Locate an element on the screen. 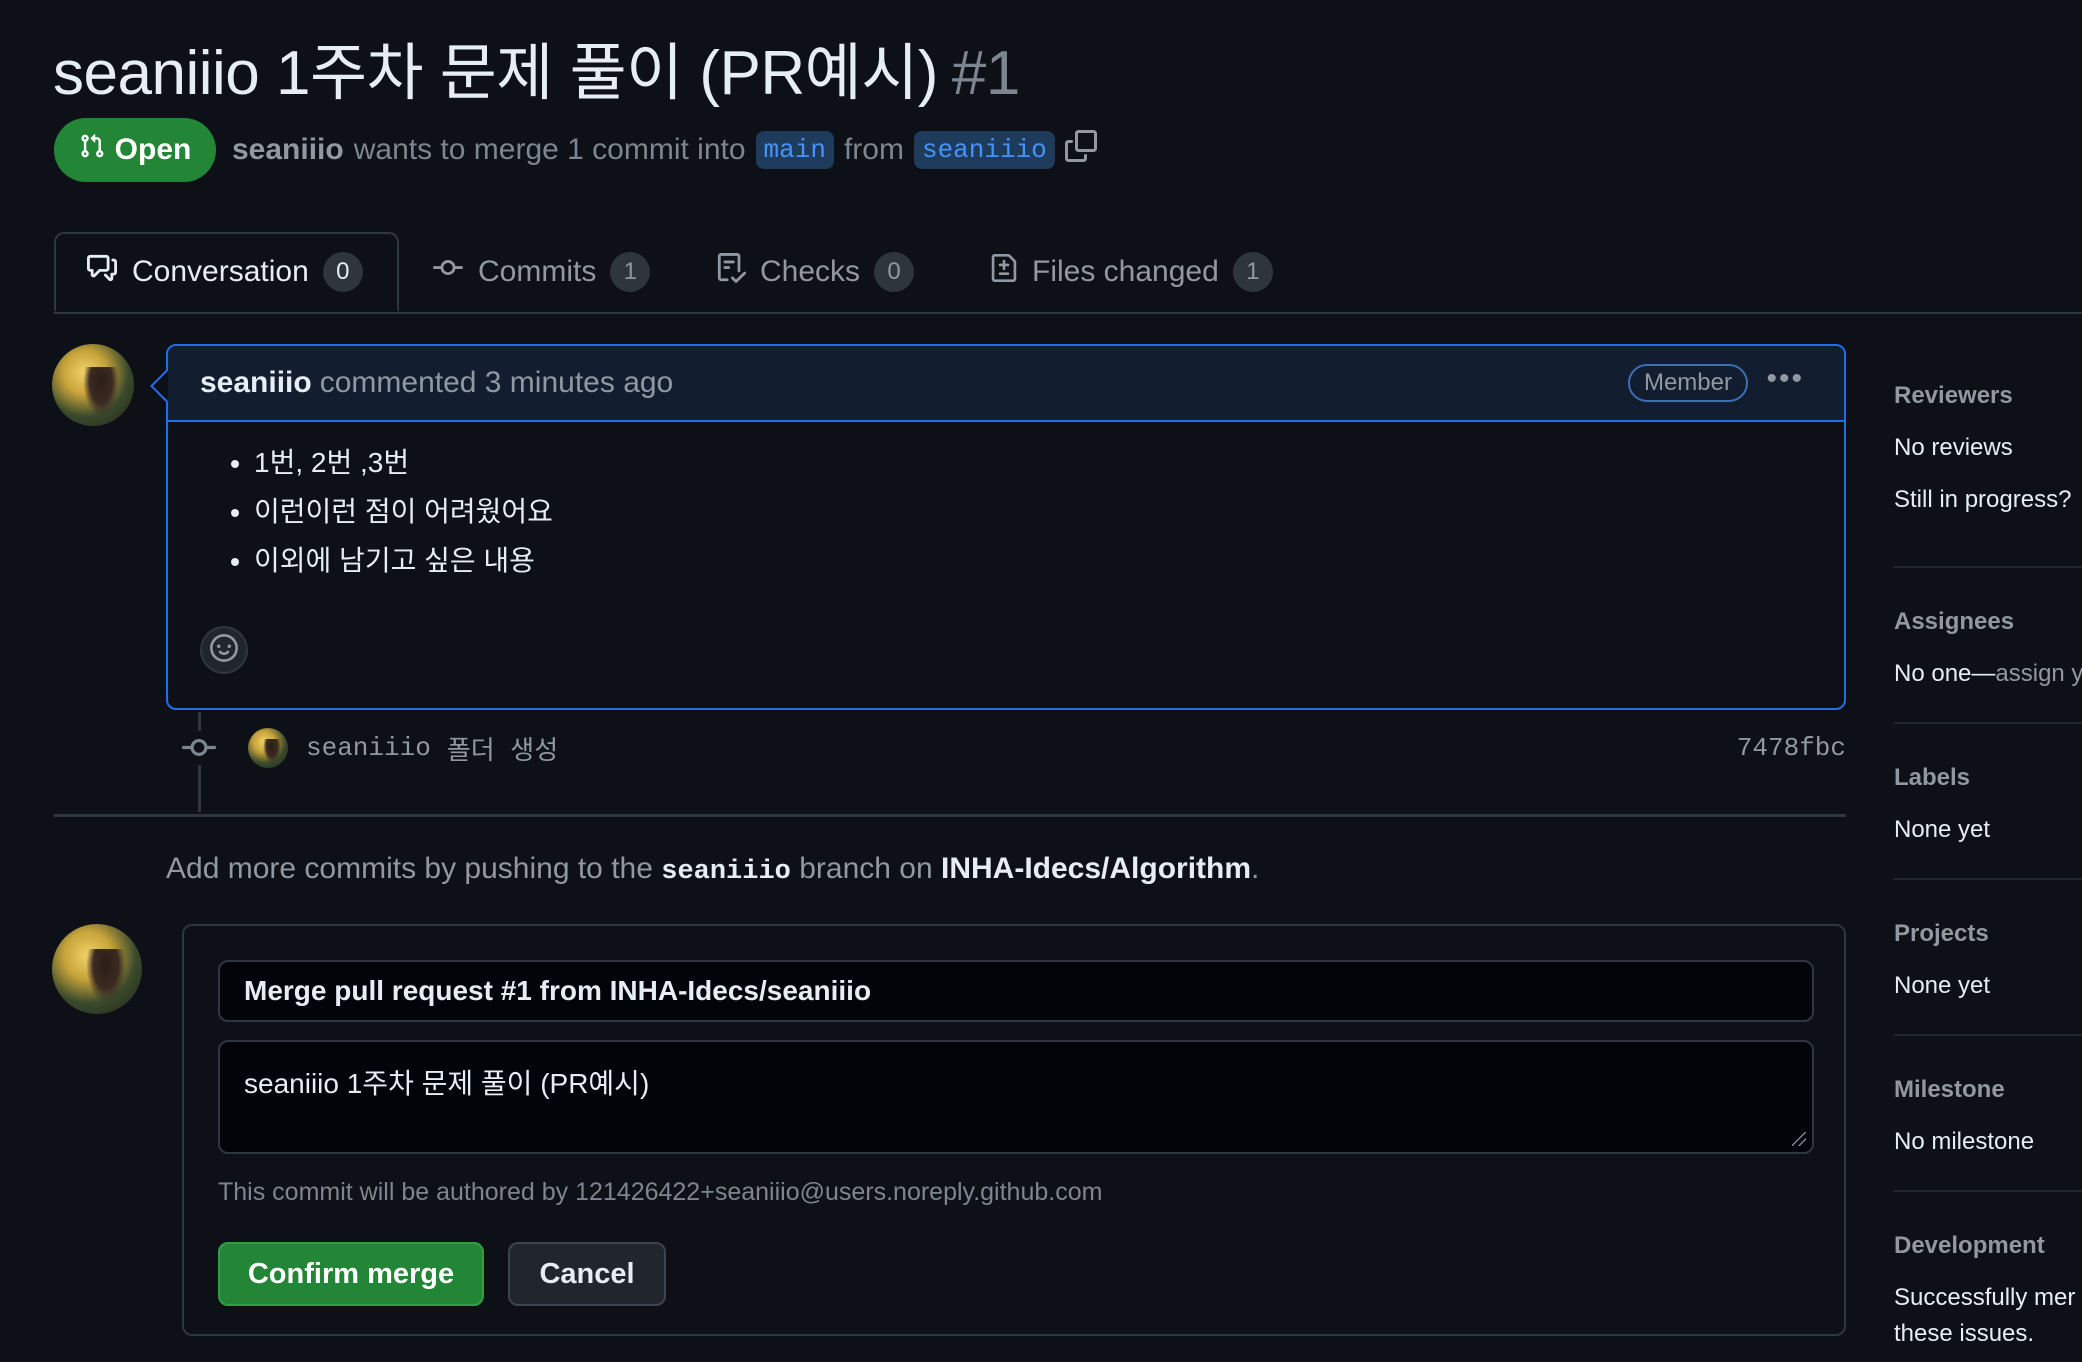 Image resolution: width=2082 pixels, height=1362 pixels. comment-discussion-icon is located at coordinates (102, 272).